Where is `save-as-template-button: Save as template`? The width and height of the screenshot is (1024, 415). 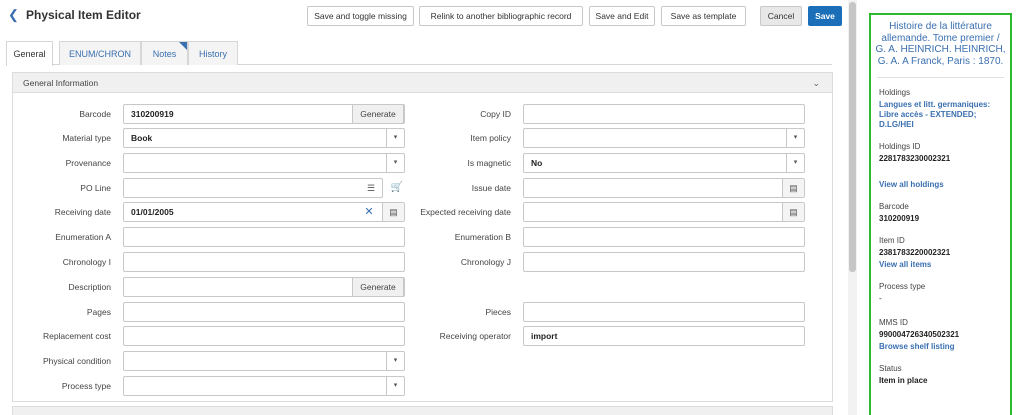
save-as-template-button: Save as template is located at coordinates (703, 16).